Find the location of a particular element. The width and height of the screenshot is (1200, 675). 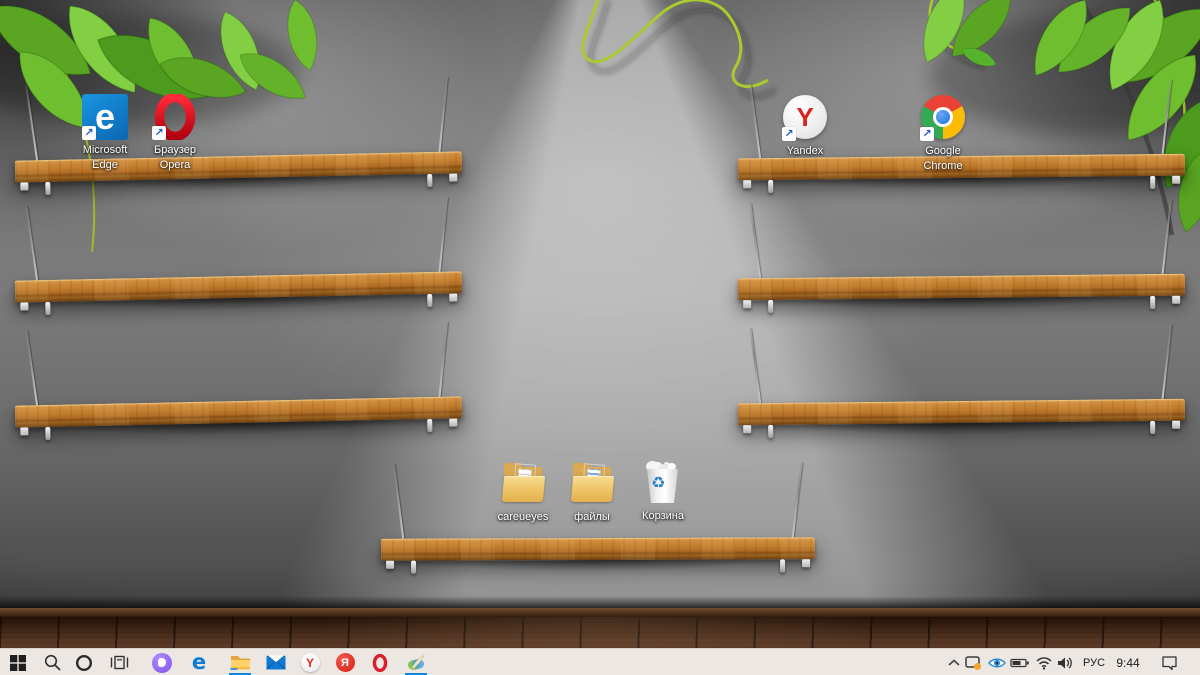

desktop-icon-microsoft-edge: e ↗ Microsoft Edge is located at coordinates (105, 133).